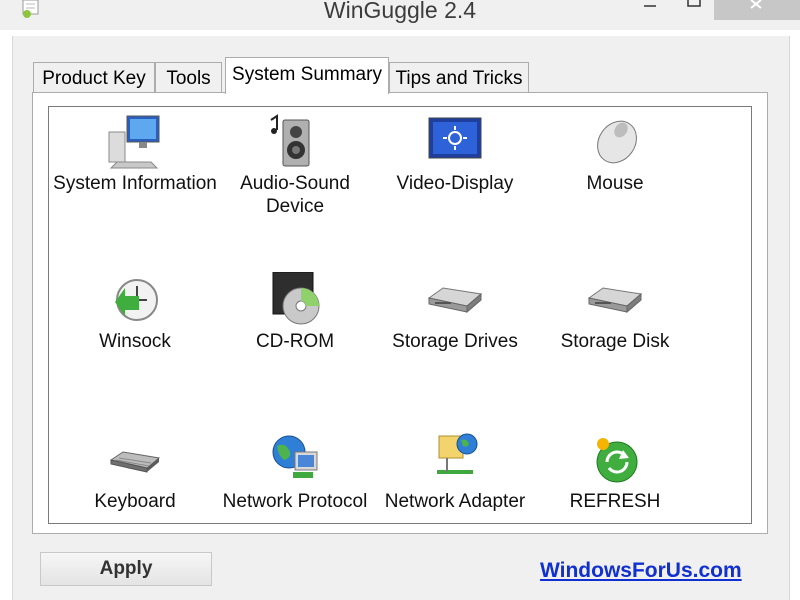 Image resolution: width=800 pixels, height=600 pixels. Describe the element at coordinates (136, 300) in the screenshot. I see `clock-arrow-icon` at that location.